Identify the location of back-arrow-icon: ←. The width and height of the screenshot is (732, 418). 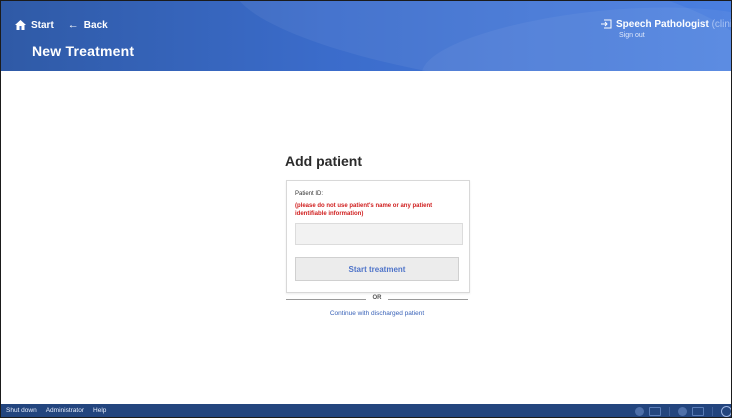
(73, 25).